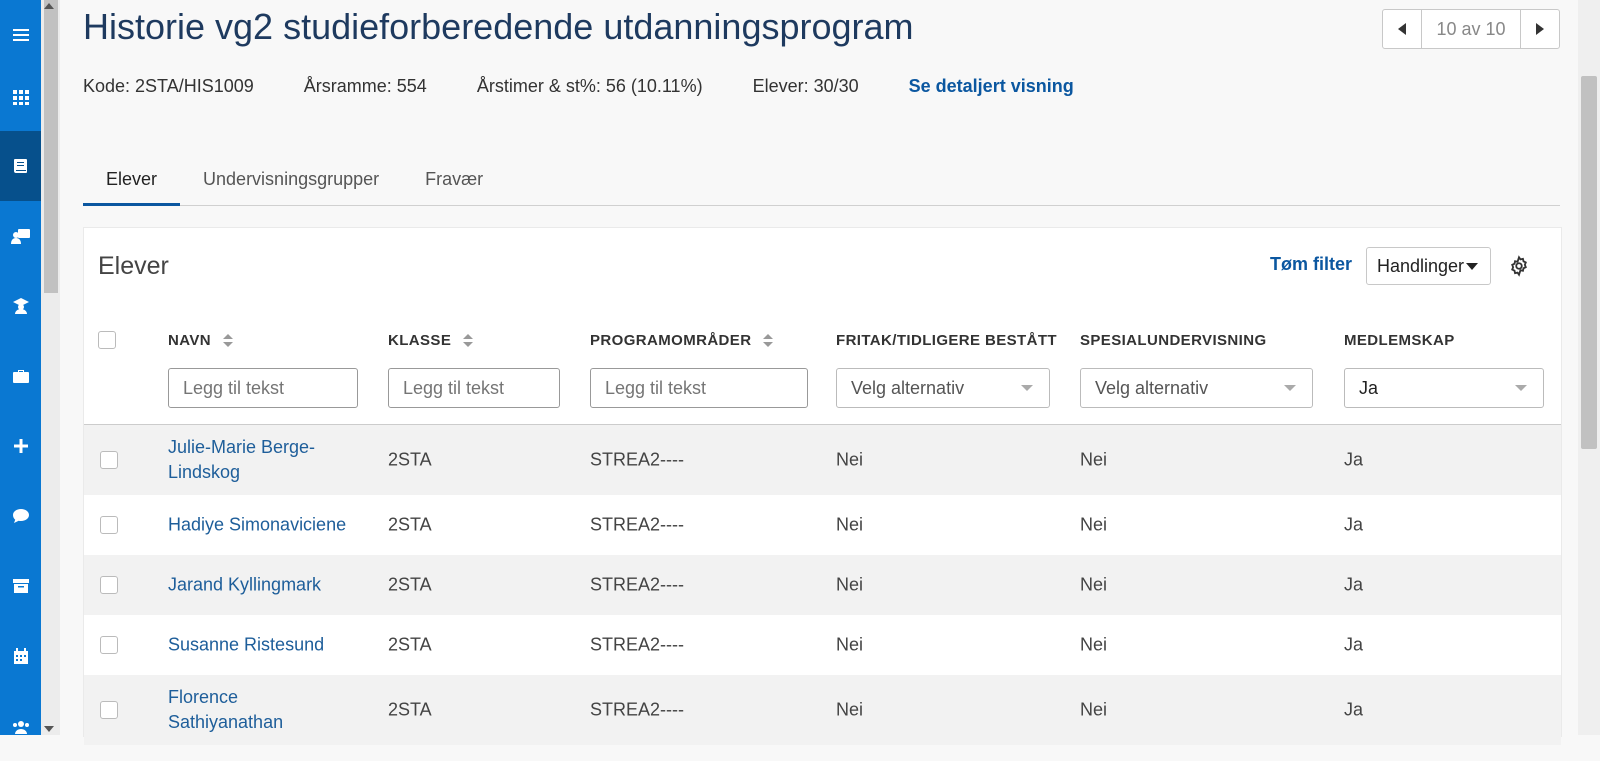  What do you see at coordinates (991, 86) in the screenshot?
I see `detail-view-link: Se detaljert visning` at bounding box center [991, 86].